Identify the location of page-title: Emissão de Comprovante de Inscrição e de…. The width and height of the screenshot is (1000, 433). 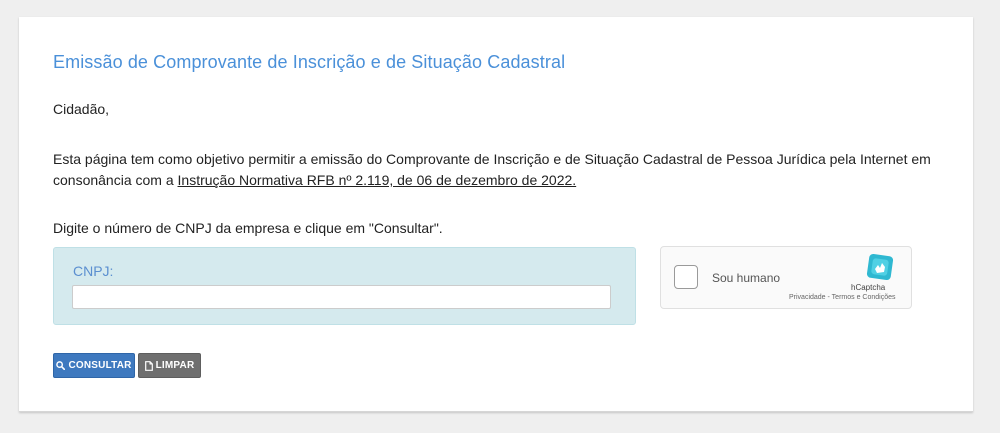
(309, 62).